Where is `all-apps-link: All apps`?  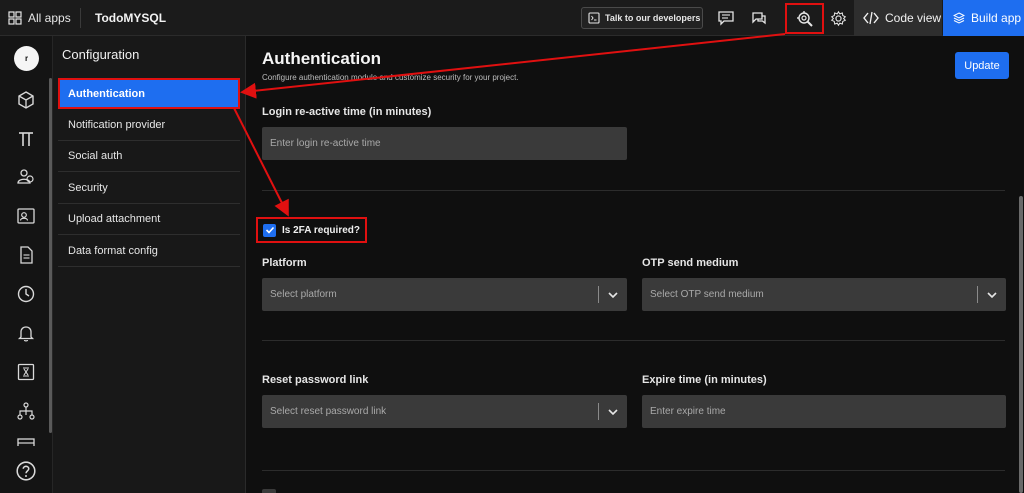 all-apps-link: All apps is located at coordinates (39, 18).